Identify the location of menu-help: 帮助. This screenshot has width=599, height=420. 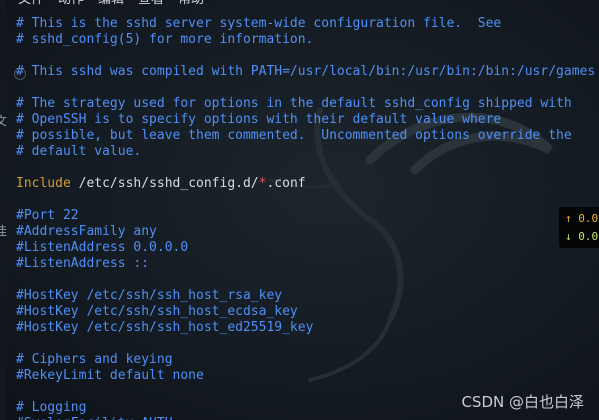
(191, 4).